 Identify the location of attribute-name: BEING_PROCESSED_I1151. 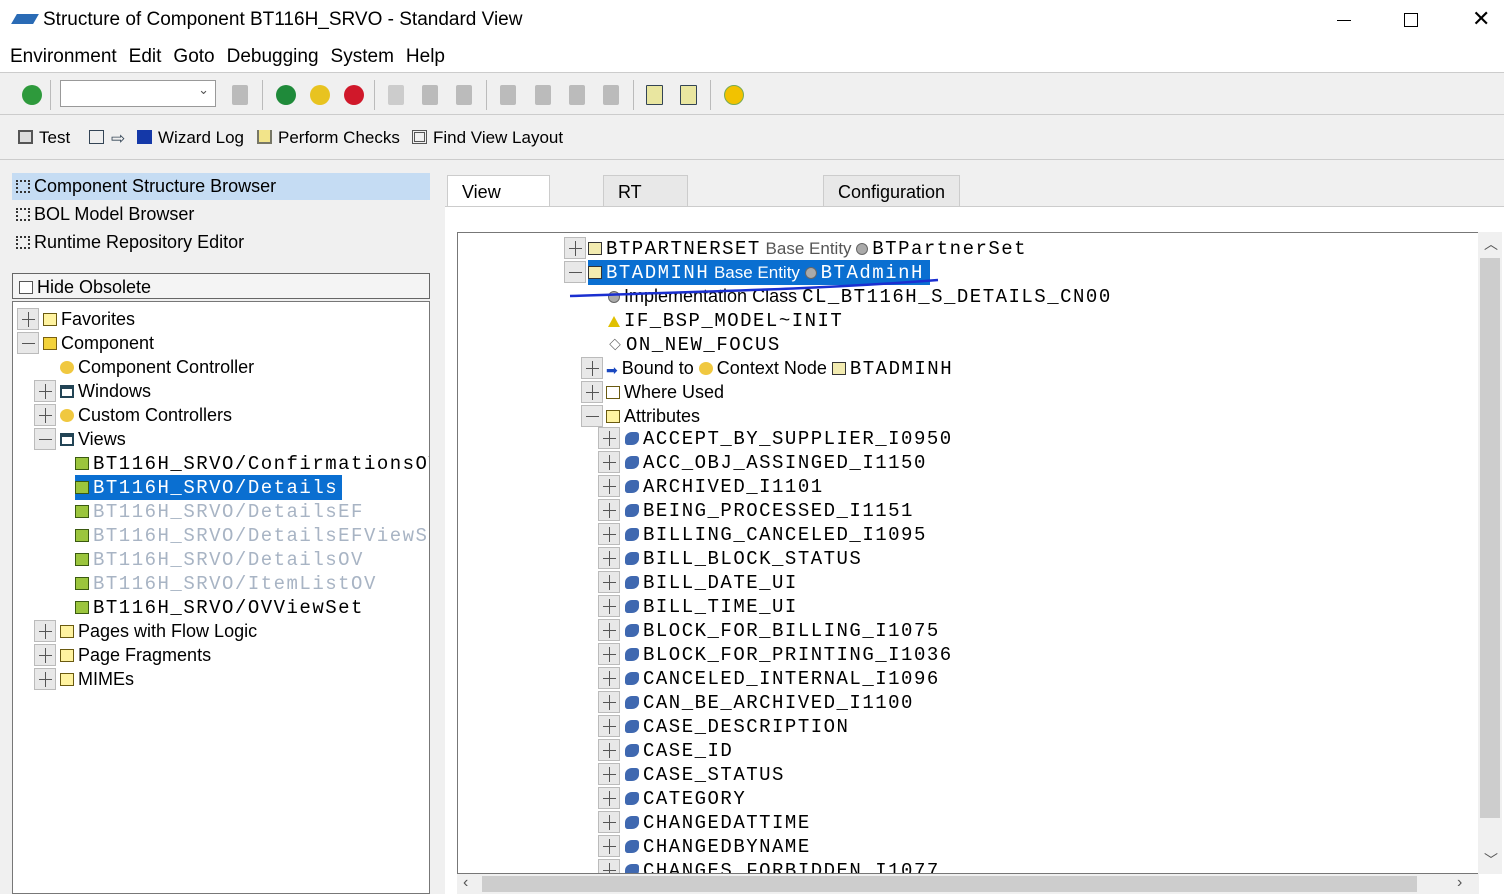
(778, 511).